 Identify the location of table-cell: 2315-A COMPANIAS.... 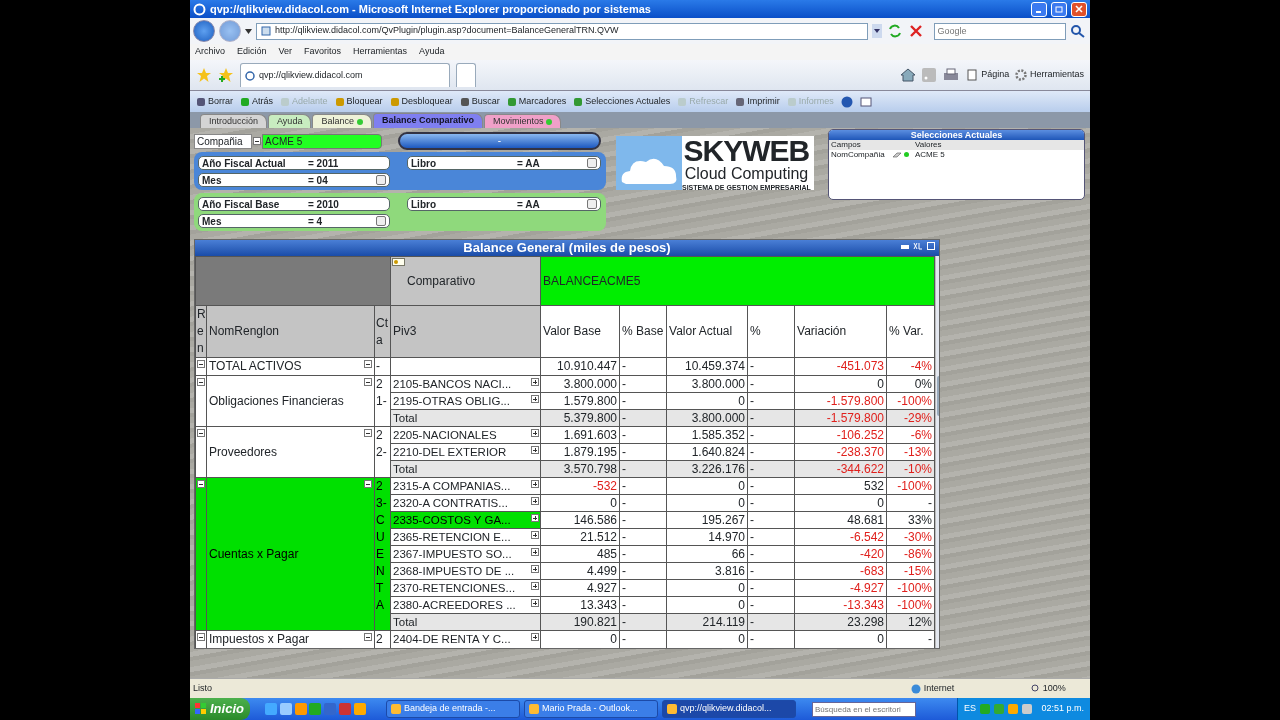
(465, 486).